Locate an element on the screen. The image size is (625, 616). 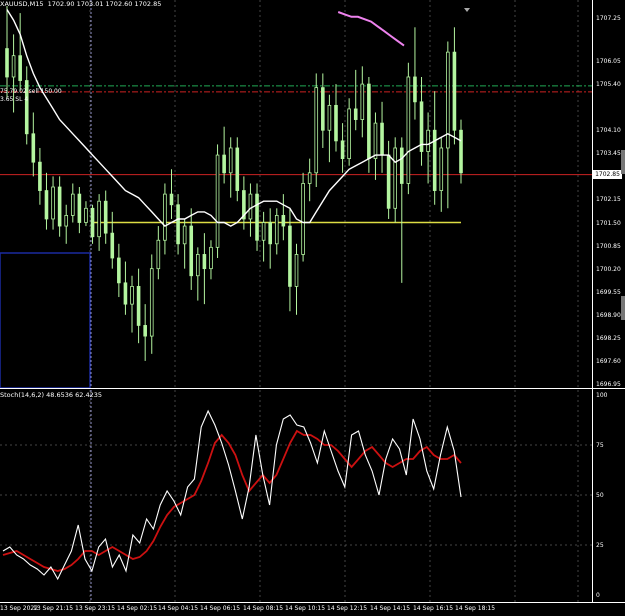
current-price-tag: 1702.85 is located at coordinates (607, 175).